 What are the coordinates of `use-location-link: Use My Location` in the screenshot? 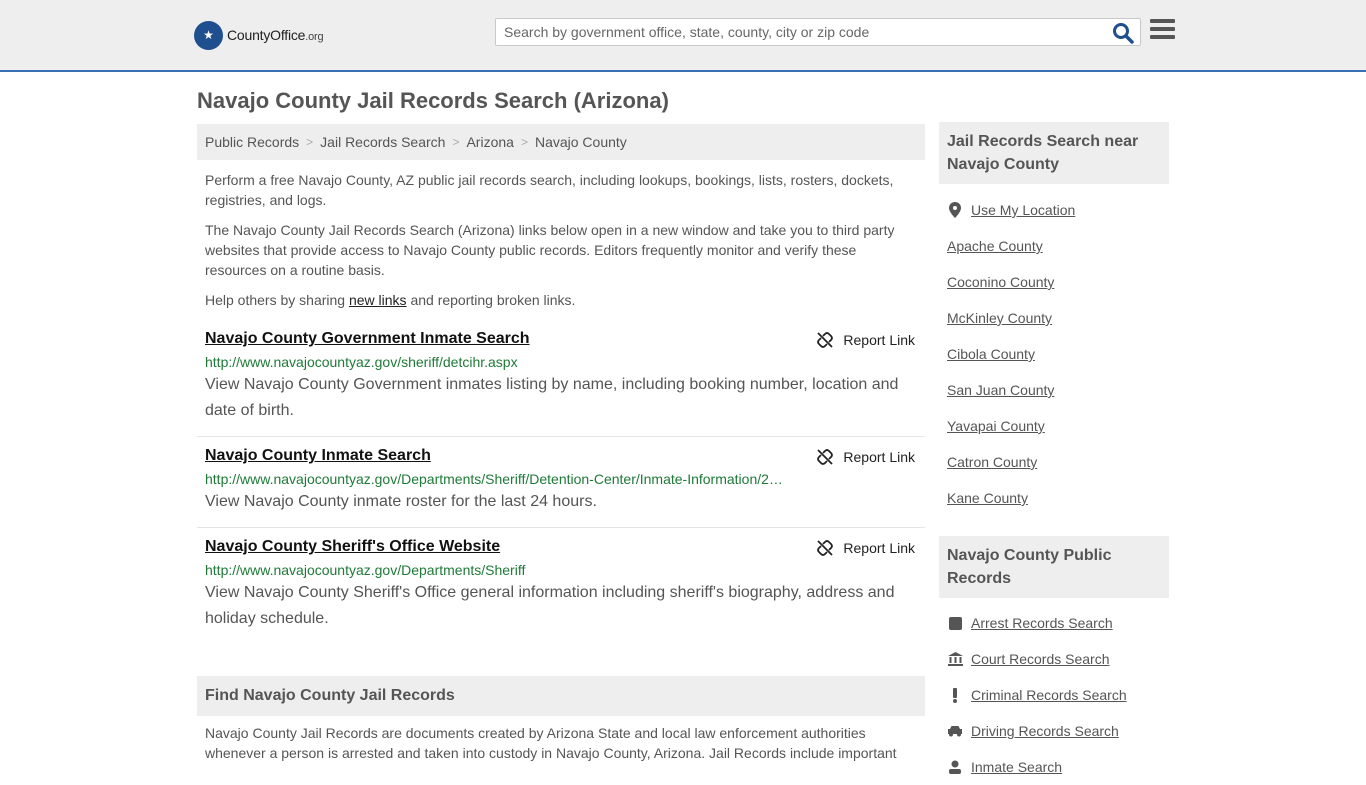 It's located at (1023, 210).